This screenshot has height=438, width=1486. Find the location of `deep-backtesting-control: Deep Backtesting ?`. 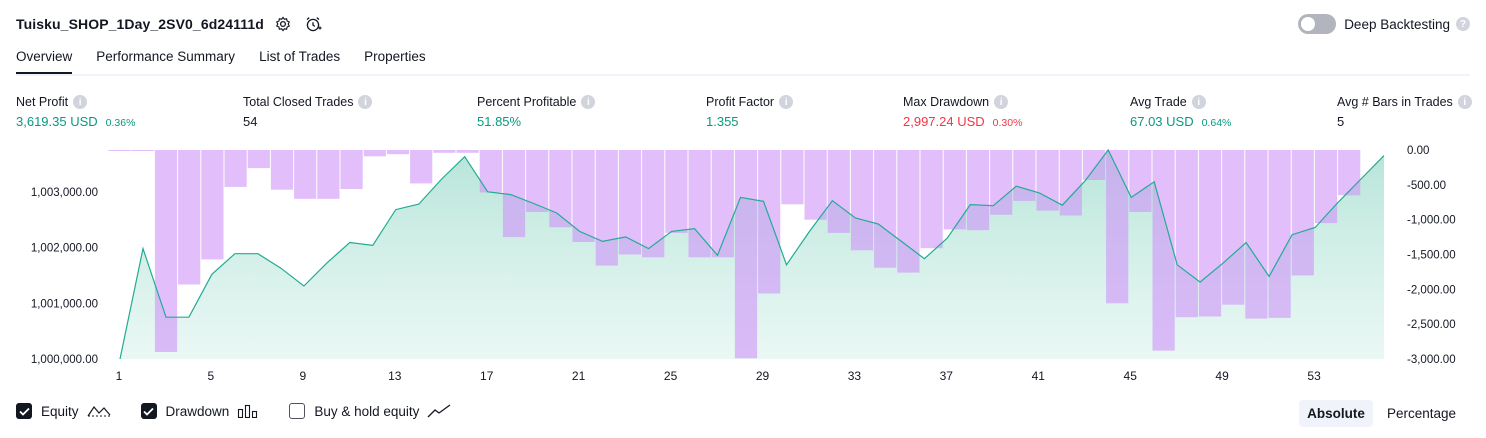

deep-backtesting-control: Deep Backtesting ? is located at coordinates (1384, 24).